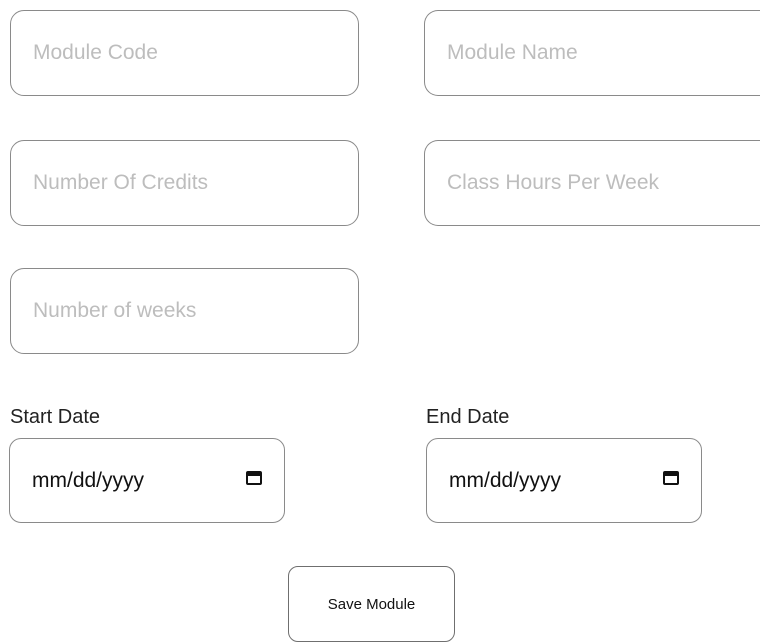 This screenshot has height=642, width=760. I want to click on start-date-label: Start Date, so click(55, 417).